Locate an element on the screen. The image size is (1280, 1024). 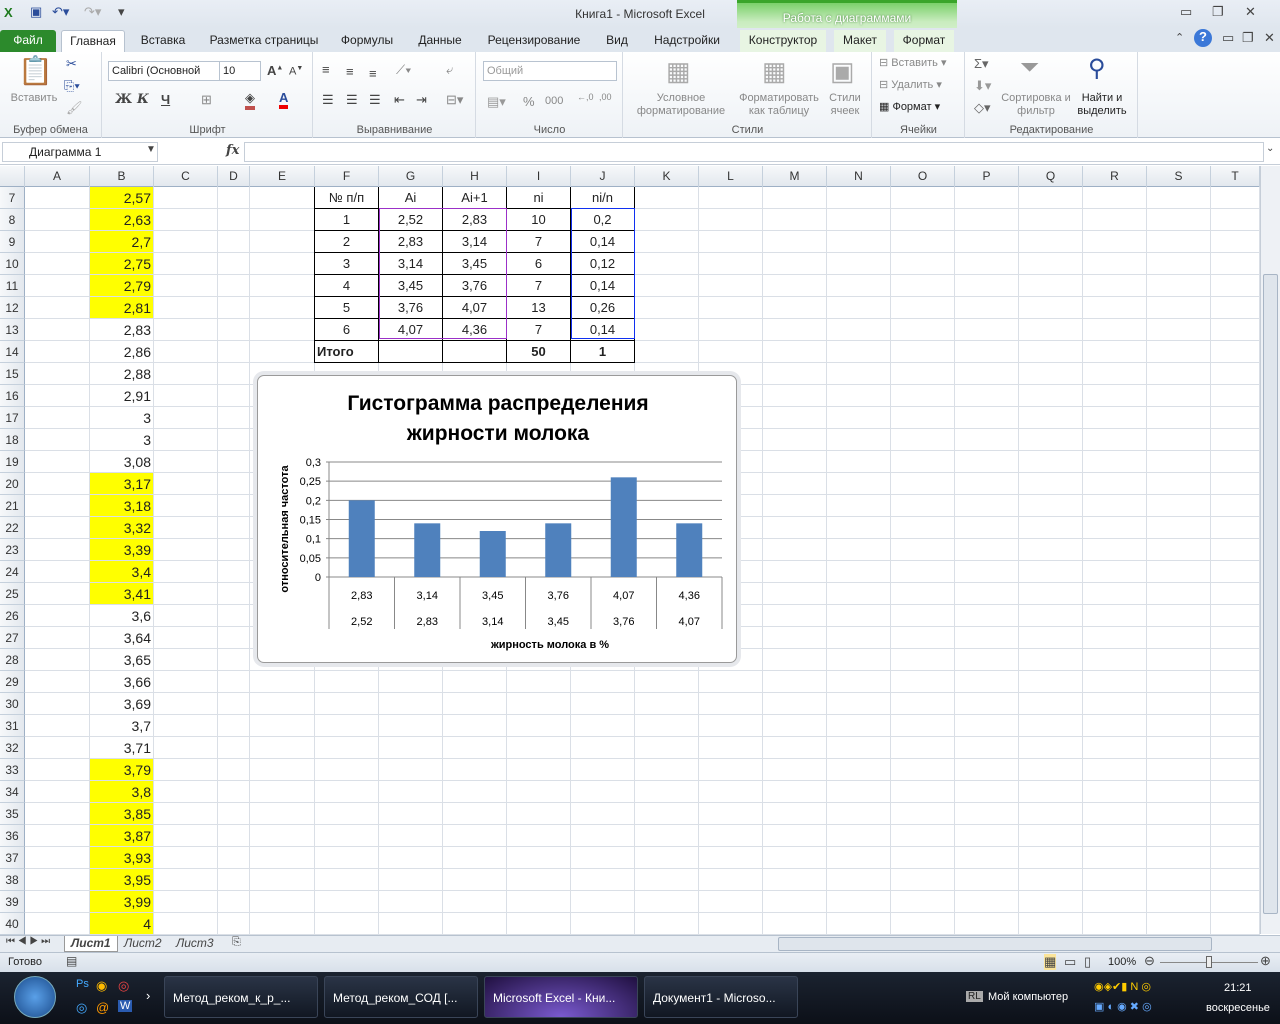
cut-icon: ✂ is located at coordinates (71, 64).